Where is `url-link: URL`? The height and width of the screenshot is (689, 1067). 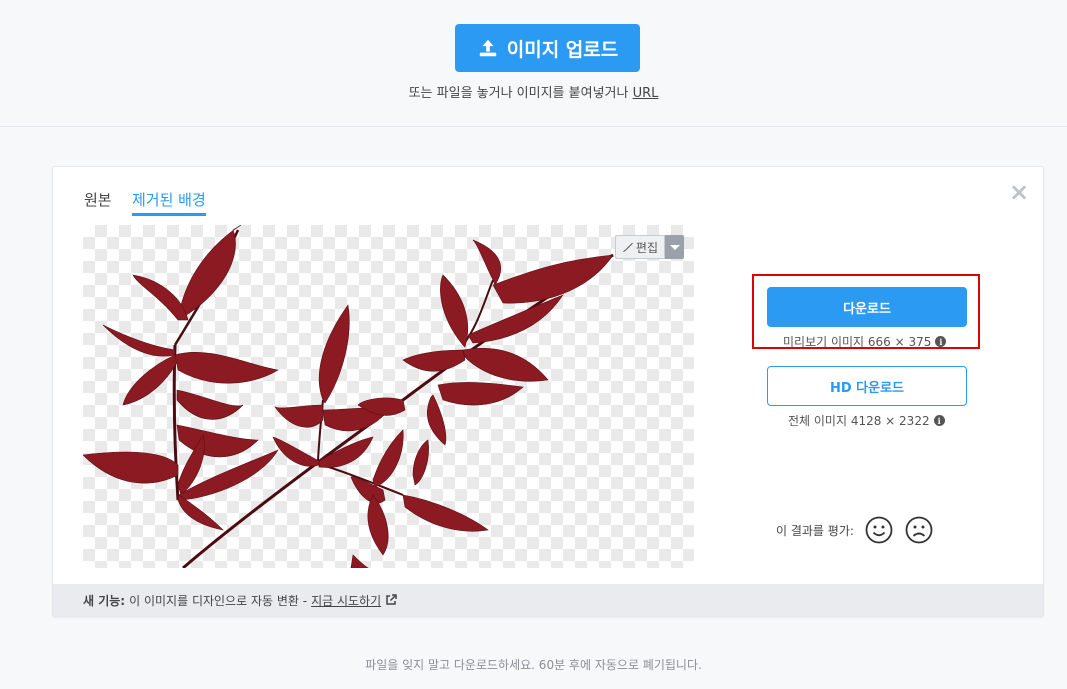
url-link: URL is located at coordinates (646, 93).